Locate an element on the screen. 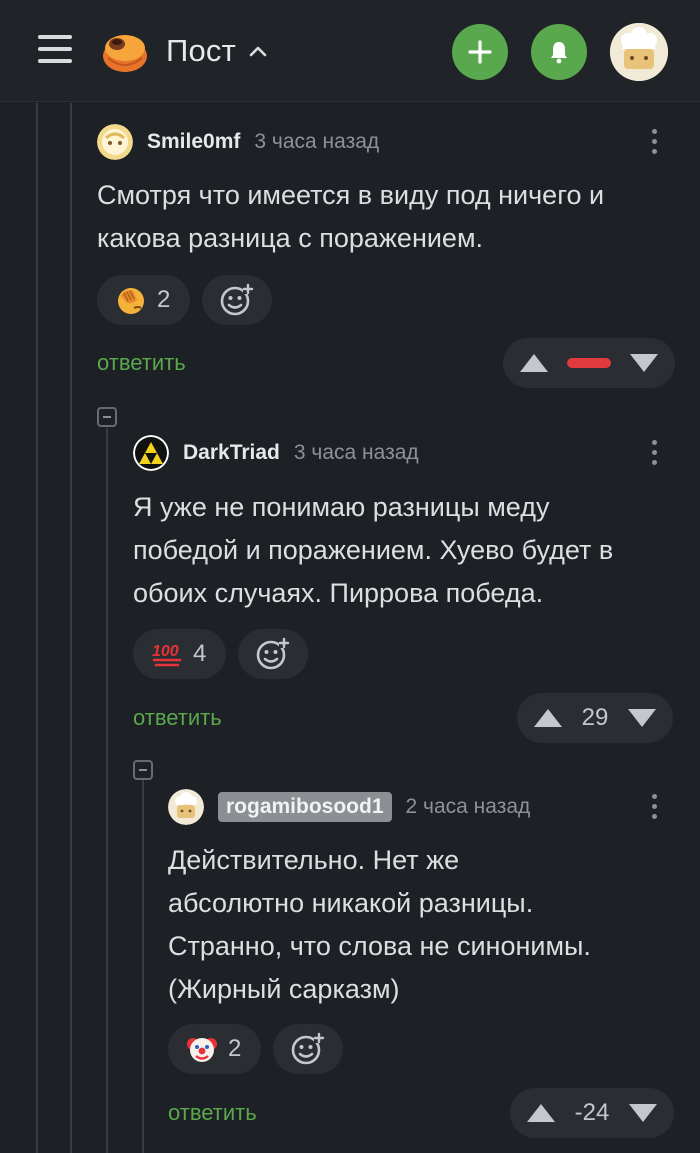 The width and height of the screenshot is (700, 1153). rating-control is located at coordinates (589, 363).